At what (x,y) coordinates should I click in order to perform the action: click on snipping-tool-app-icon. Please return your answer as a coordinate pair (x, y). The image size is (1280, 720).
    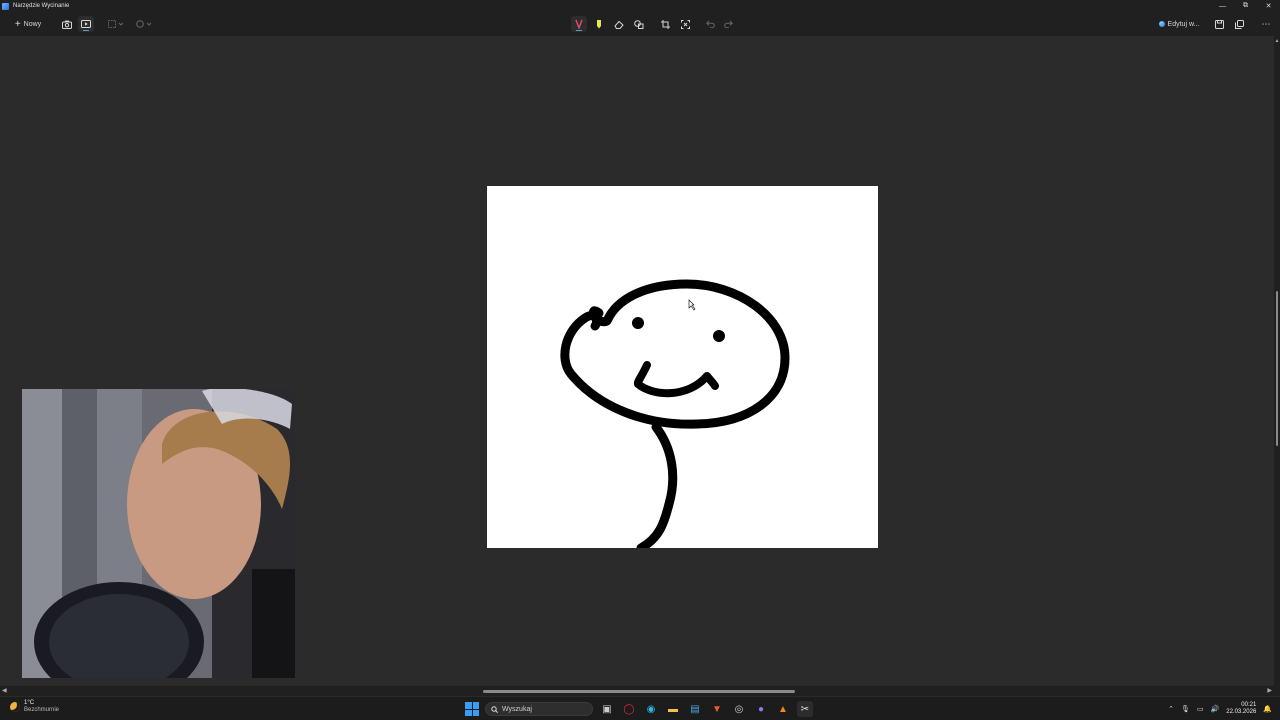
    Looking at the image, I should click on (5, 6).